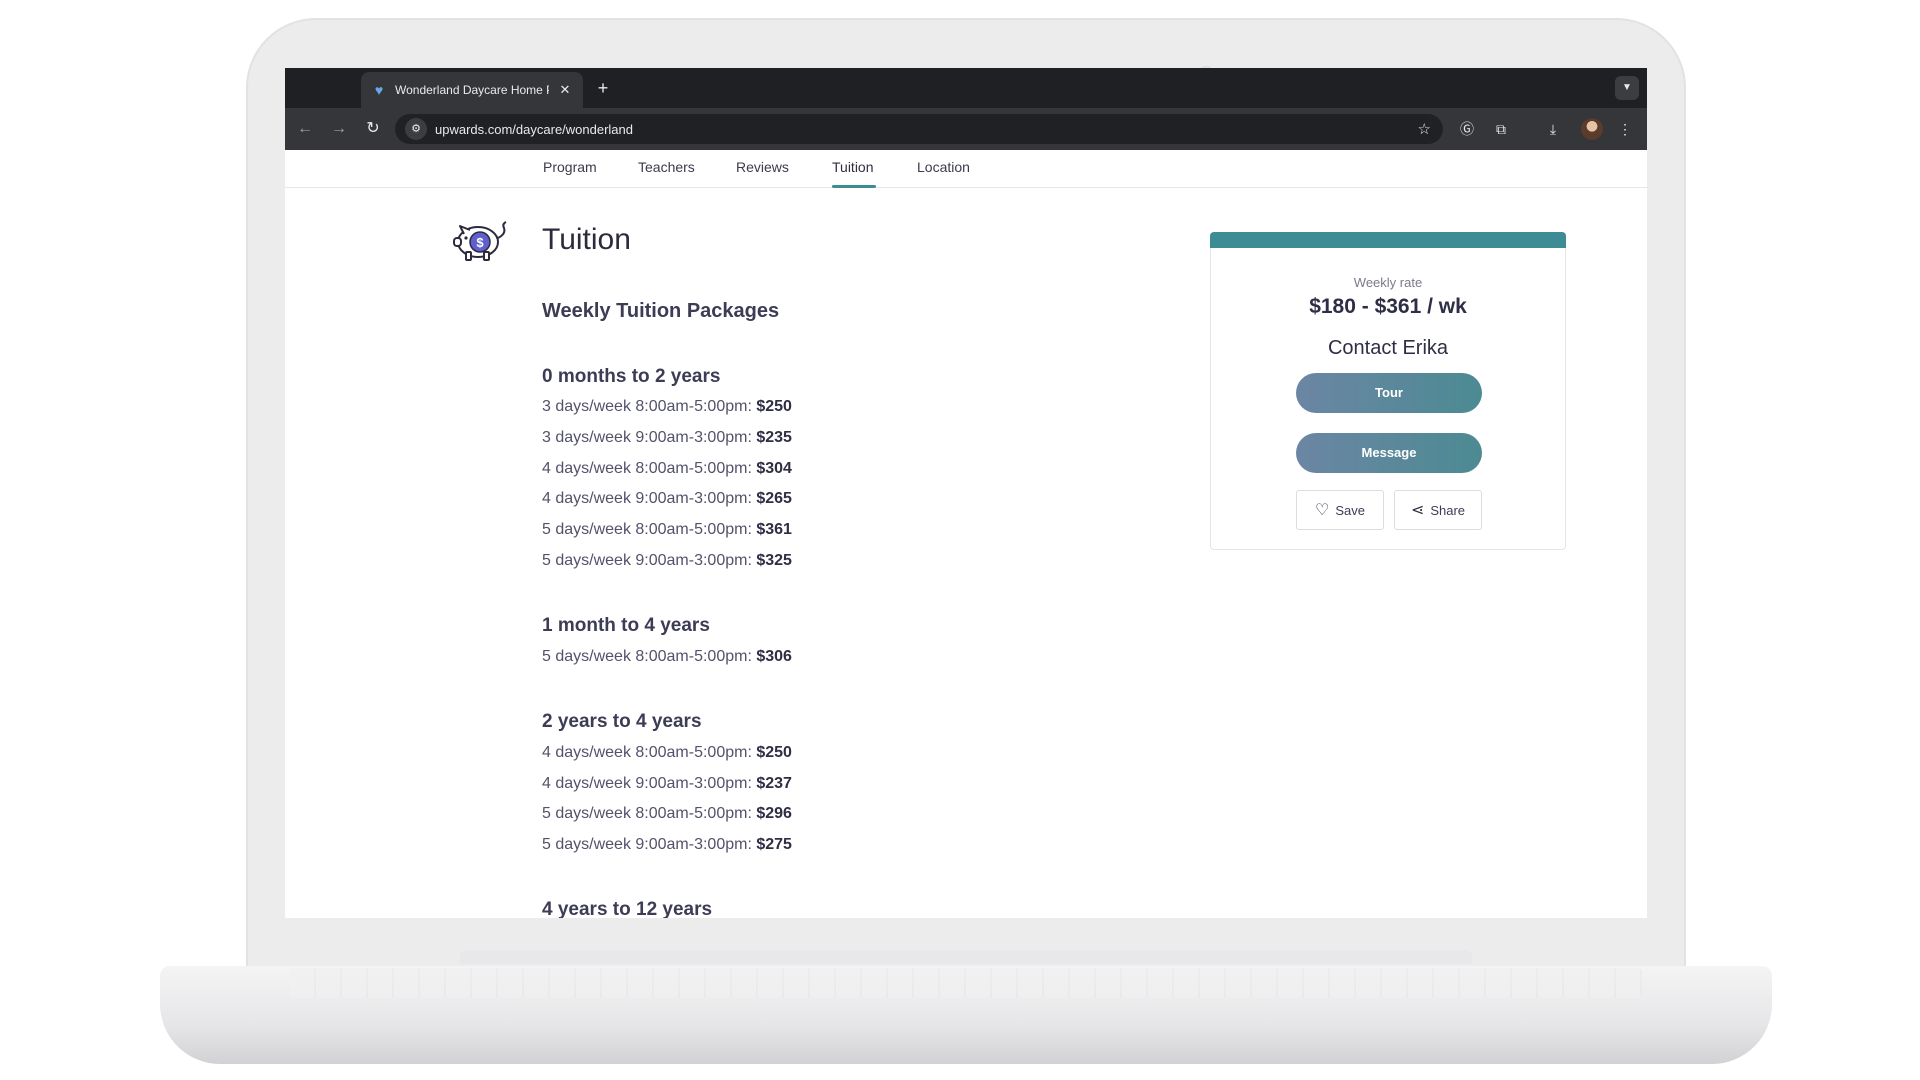 The width and height of the screenshot is (1920, 1080). Describe the element at coordinates (762, 167) in the screenshot. I see `nav-reviews: Reviews` at that location.